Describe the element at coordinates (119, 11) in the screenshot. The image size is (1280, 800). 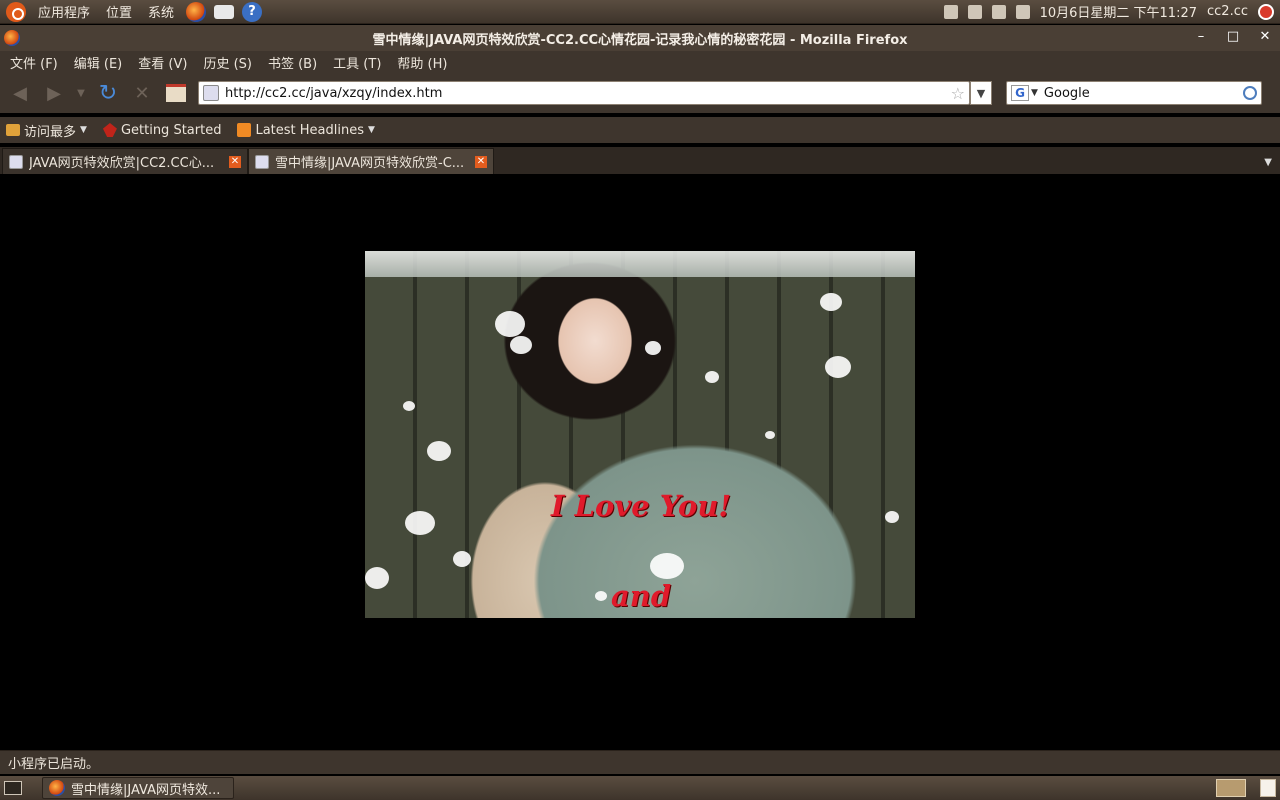
I see `panel-menu-places: 位置` at that location.